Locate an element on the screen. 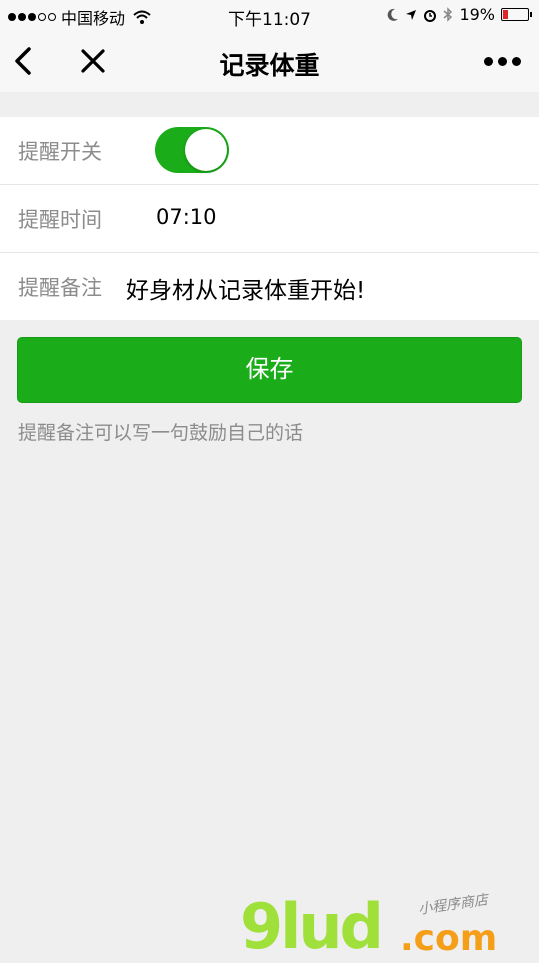 This screenshot has width=539, height=963. watermark-subtitle: 小程序商店 is located at coordinates (453, 905).